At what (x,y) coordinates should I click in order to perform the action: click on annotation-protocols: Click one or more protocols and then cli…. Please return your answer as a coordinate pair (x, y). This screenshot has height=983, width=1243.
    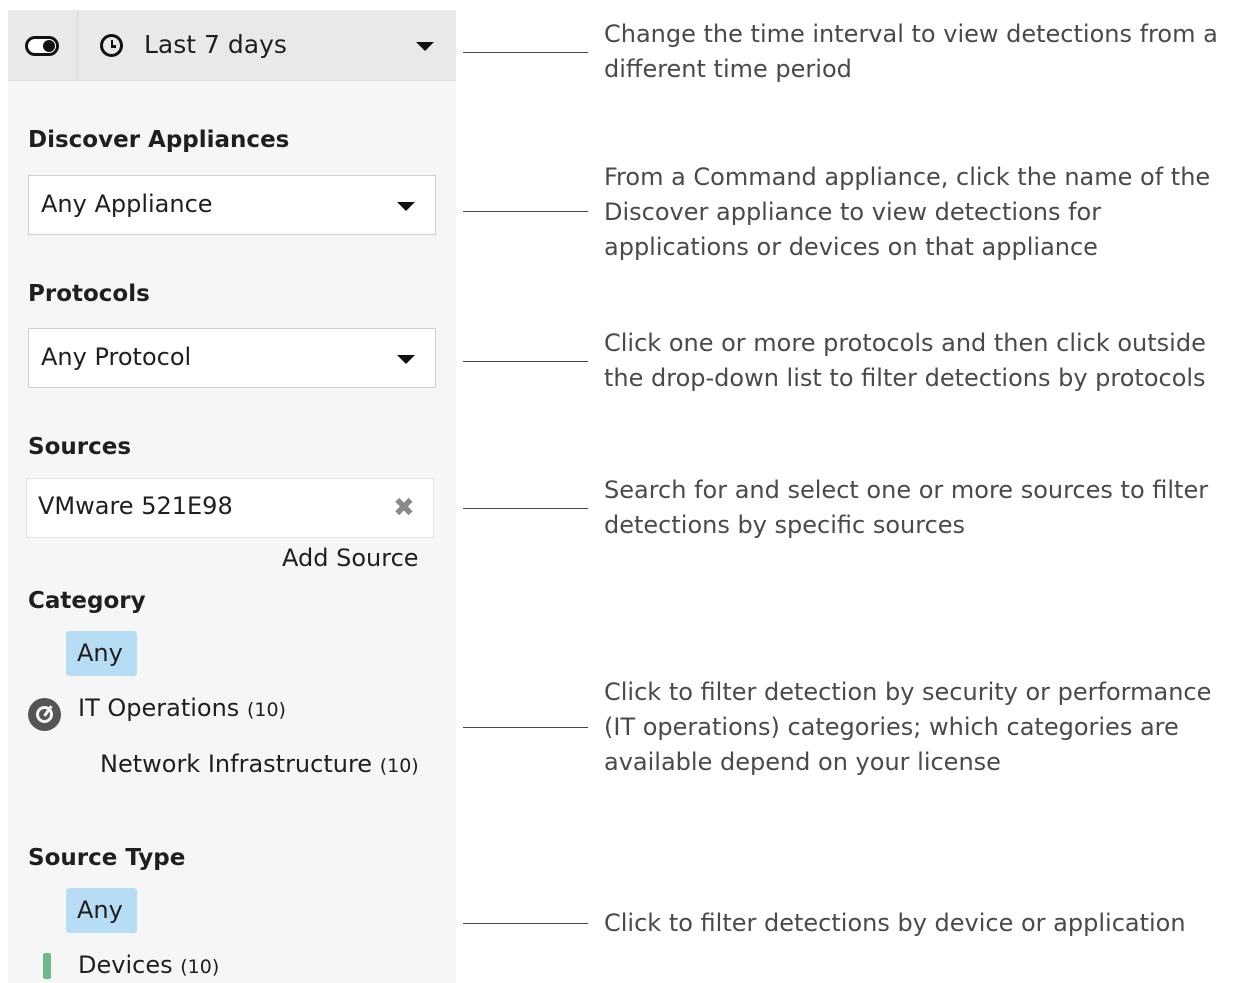
    Looking at the image, I should click on (905, 360).